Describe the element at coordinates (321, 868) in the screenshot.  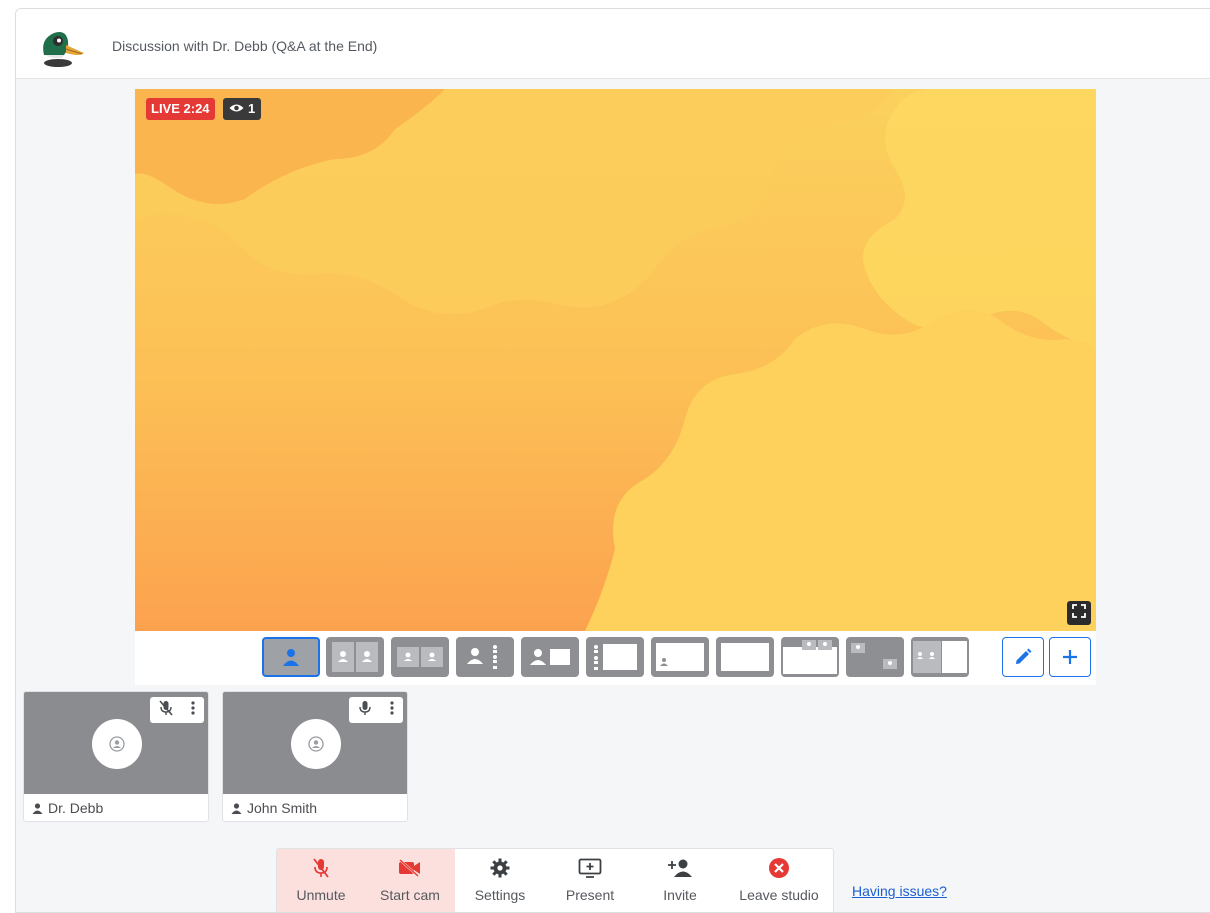
I see `mic-off-icon` at that location.